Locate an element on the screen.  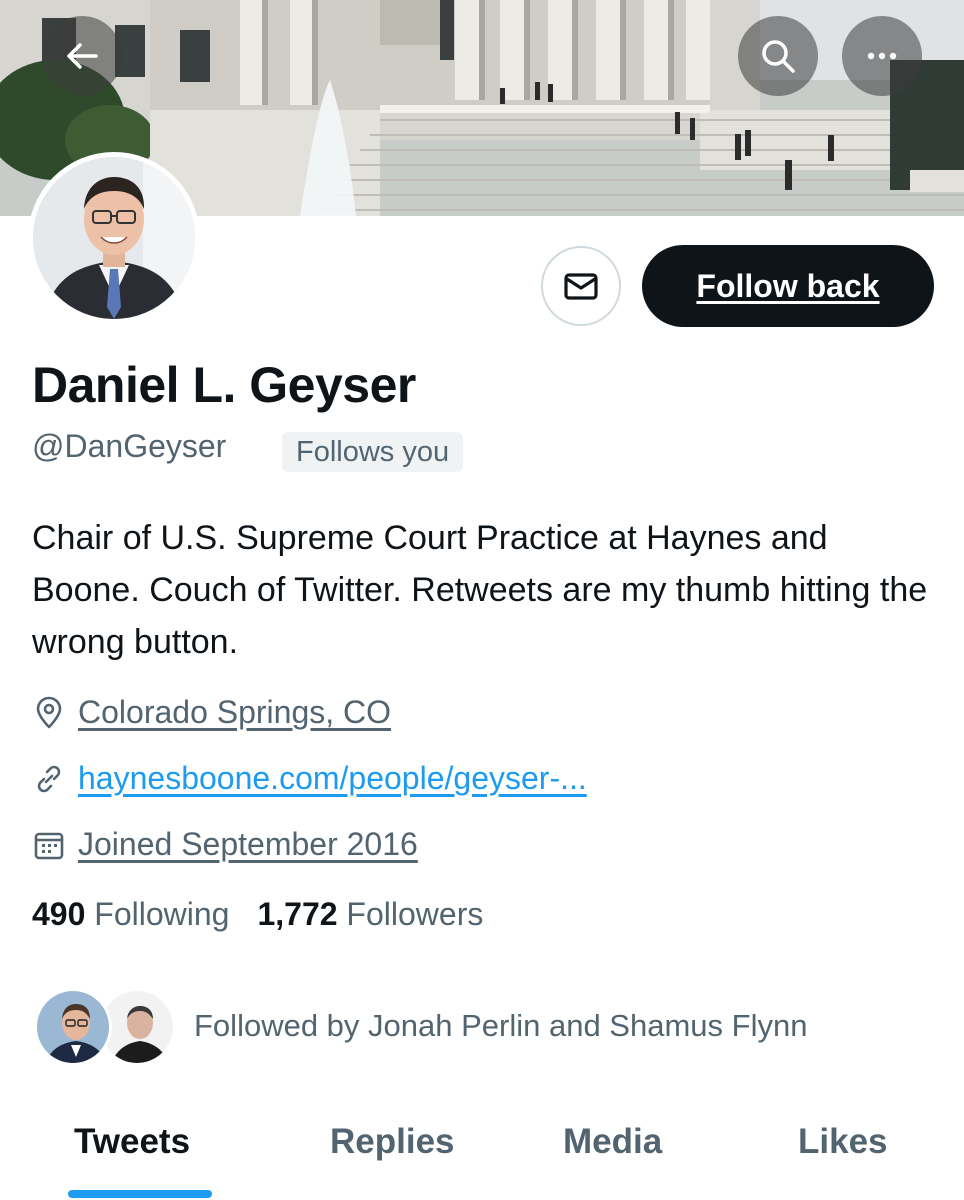
arrow-left-icon is located at coordinates (82, 56).